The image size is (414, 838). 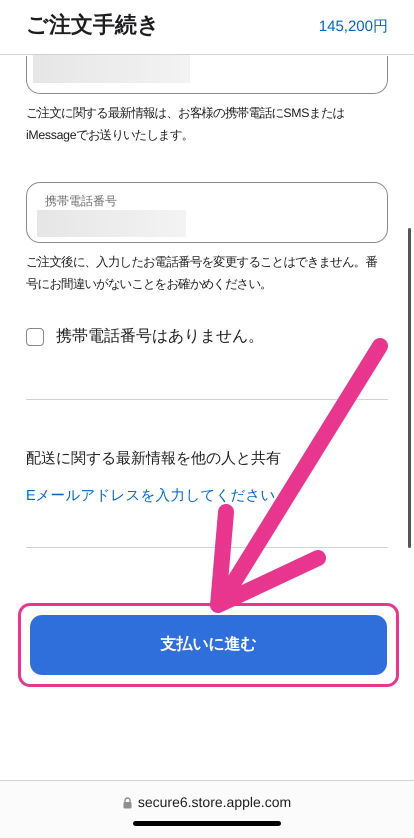 What do you see at coordinates (93, 24) in the screenshot?
I see `page-title: ご注文手続き` at bounding box center [93, 24].